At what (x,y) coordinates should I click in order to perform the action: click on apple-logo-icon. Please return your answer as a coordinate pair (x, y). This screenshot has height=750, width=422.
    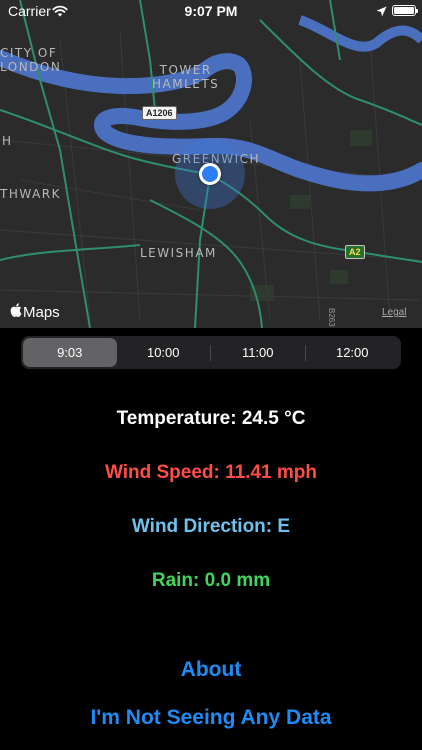
    Looking at the image, I should click on (16, 312).